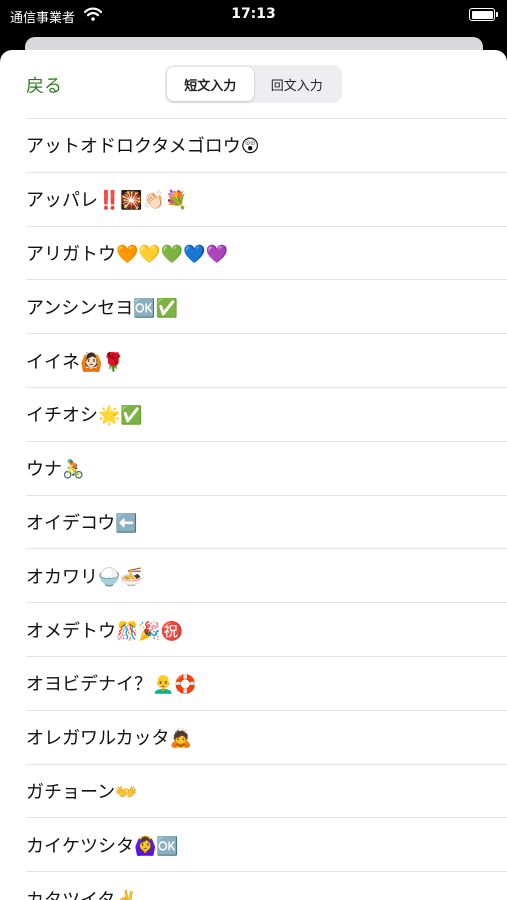 The image size is (507, 900). Describe the element at coordinates (266, 145) in the screenshot. I see `phrase-row: アットオドロクタメゴロウ😲` at that location.